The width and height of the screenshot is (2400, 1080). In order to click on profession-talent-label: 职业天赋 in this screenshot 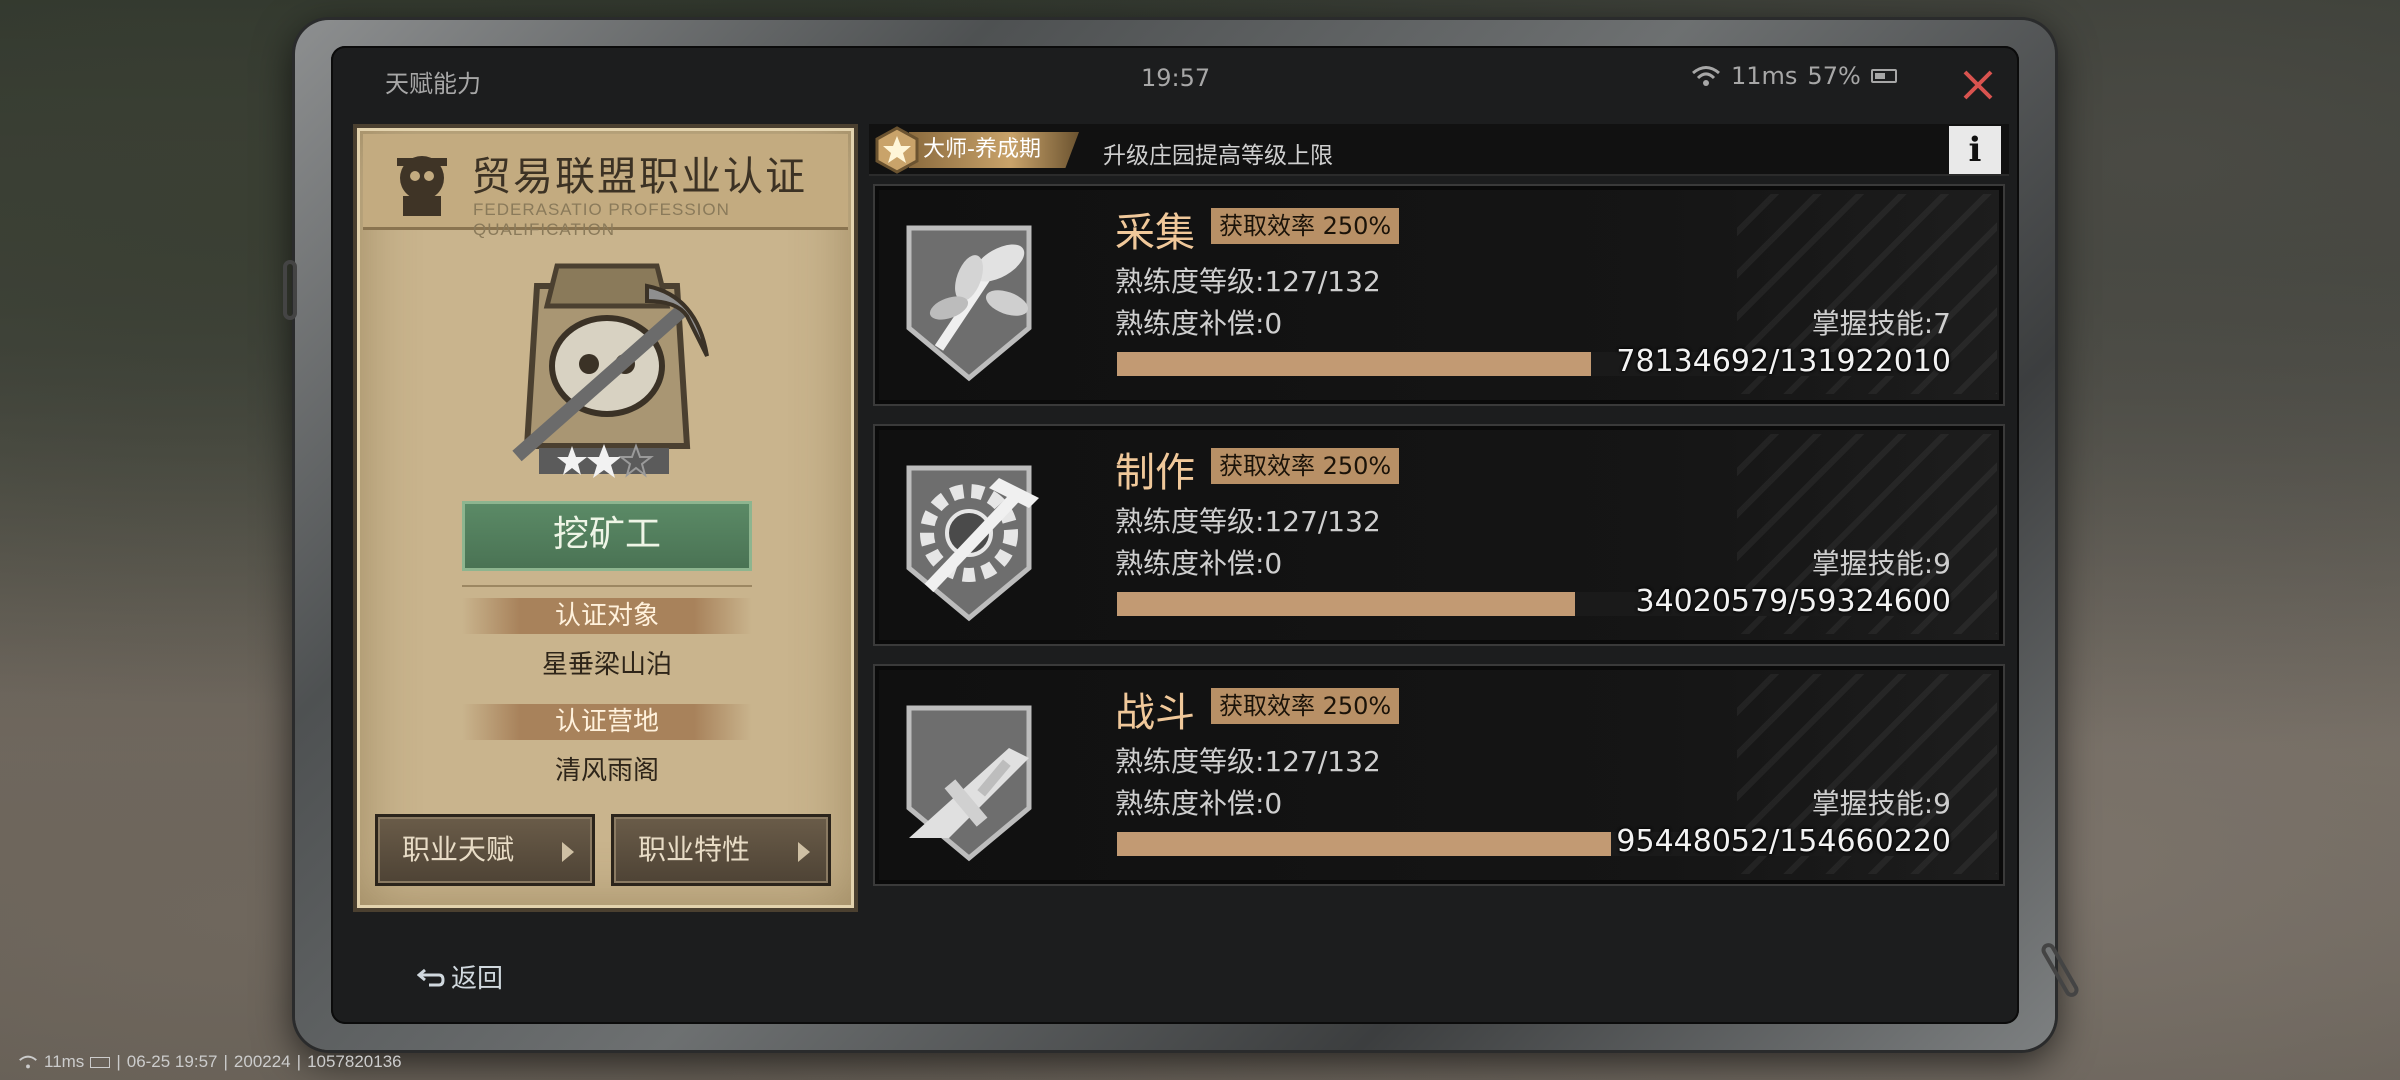, I will do `click(458, 849)`.